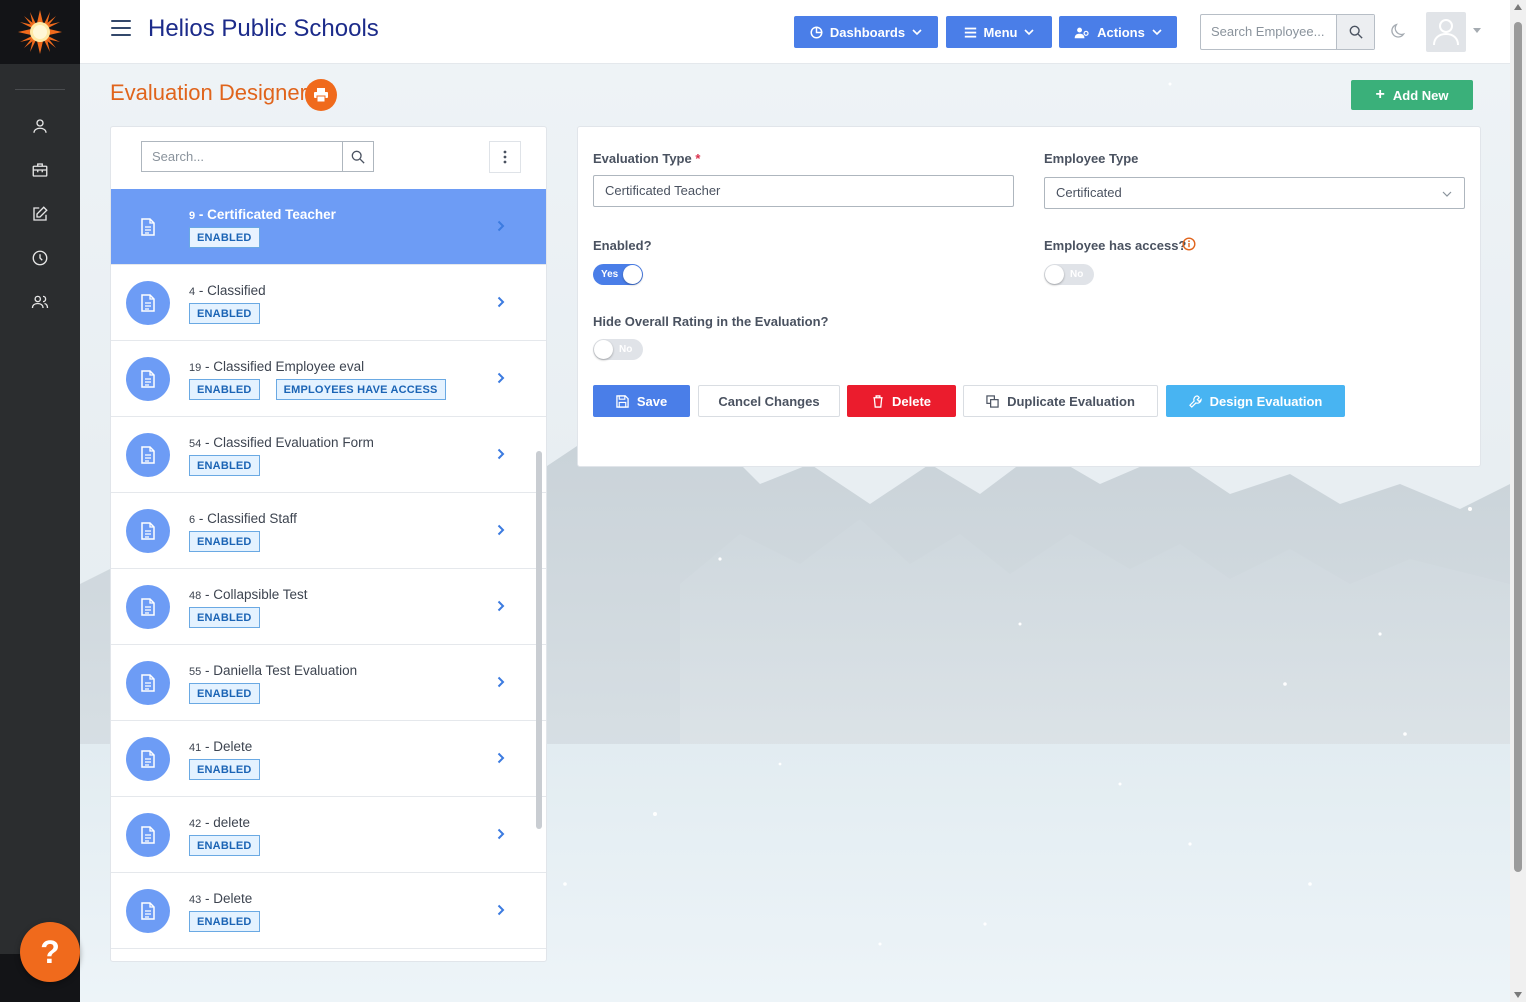 Image resolution: width=1526 pixels, height=1002 pixels. Describe the element at coordinates (328, 227) in the screenshot. I see `list-item: 9 - Certificated Teacher ENABLED` at that location.